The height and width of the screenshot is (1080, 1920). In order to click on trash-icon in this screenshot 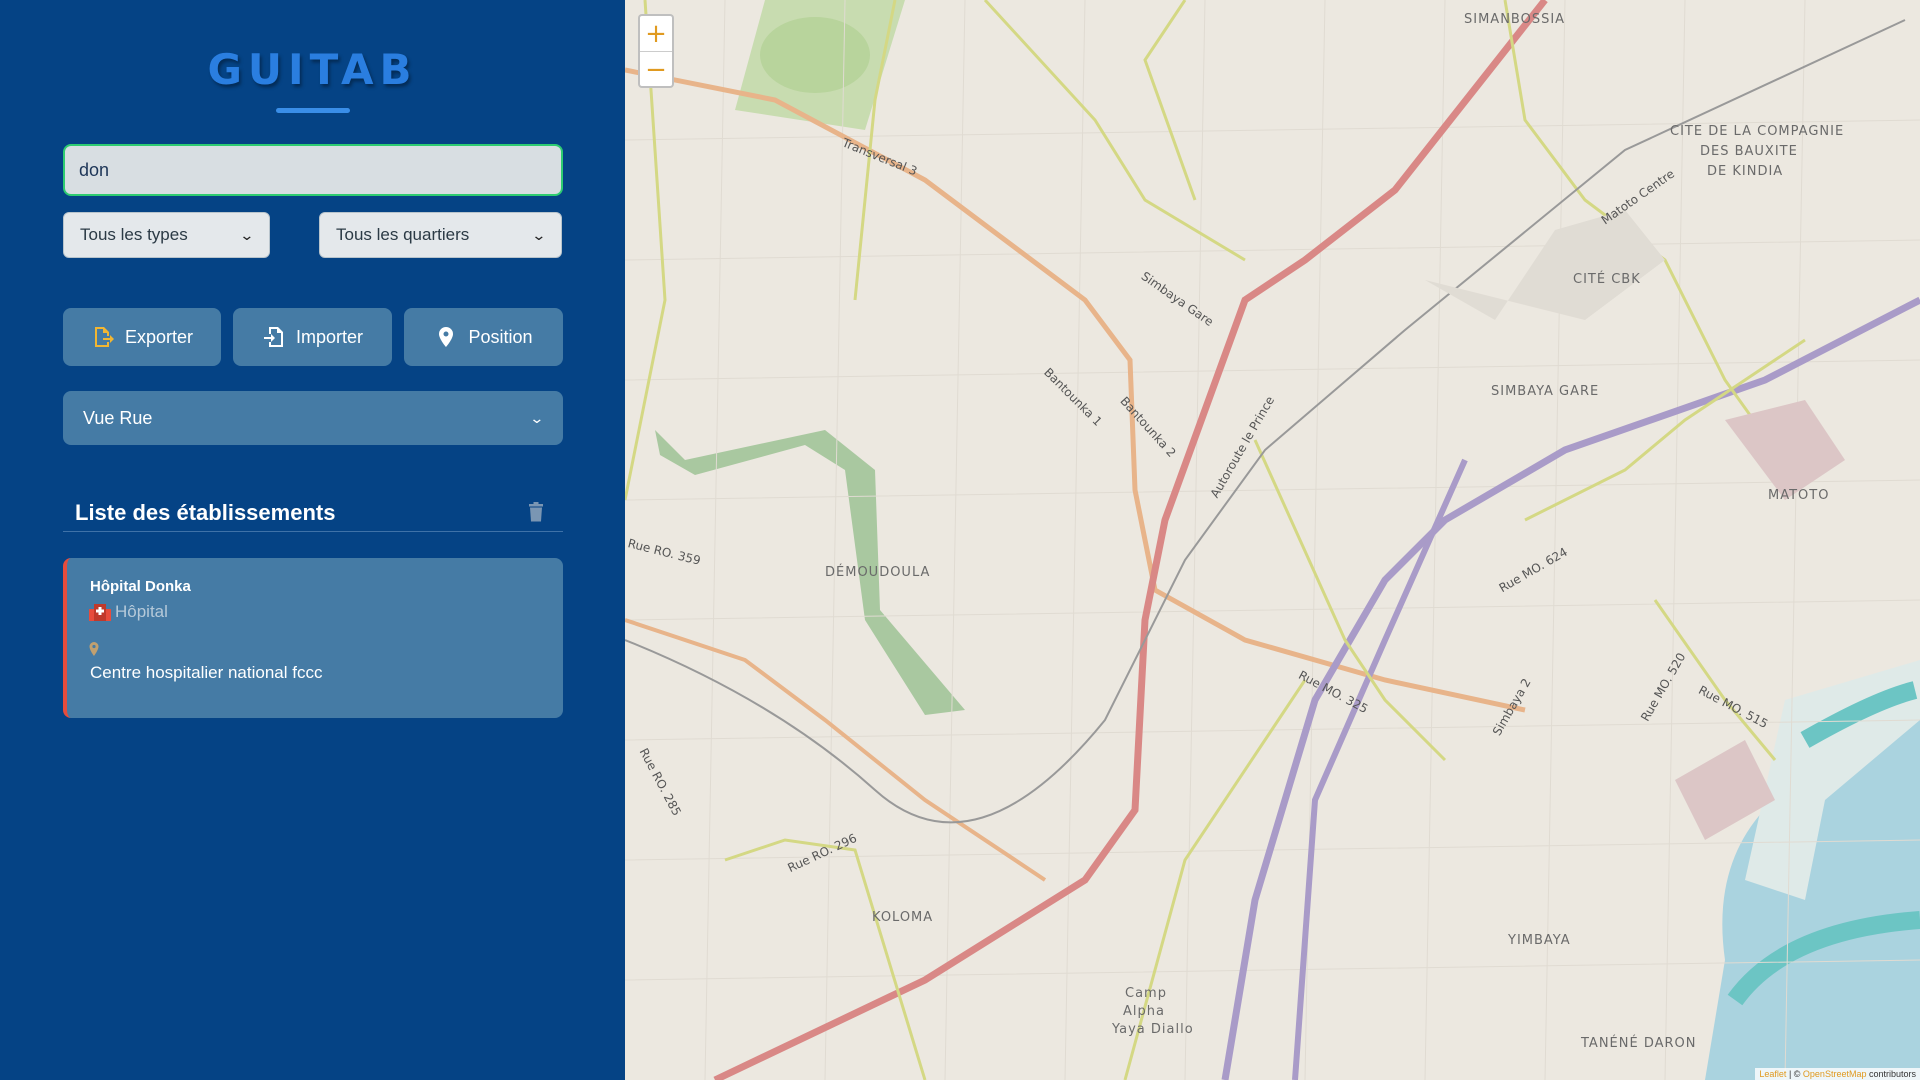, I will do `click(536, 512)`.